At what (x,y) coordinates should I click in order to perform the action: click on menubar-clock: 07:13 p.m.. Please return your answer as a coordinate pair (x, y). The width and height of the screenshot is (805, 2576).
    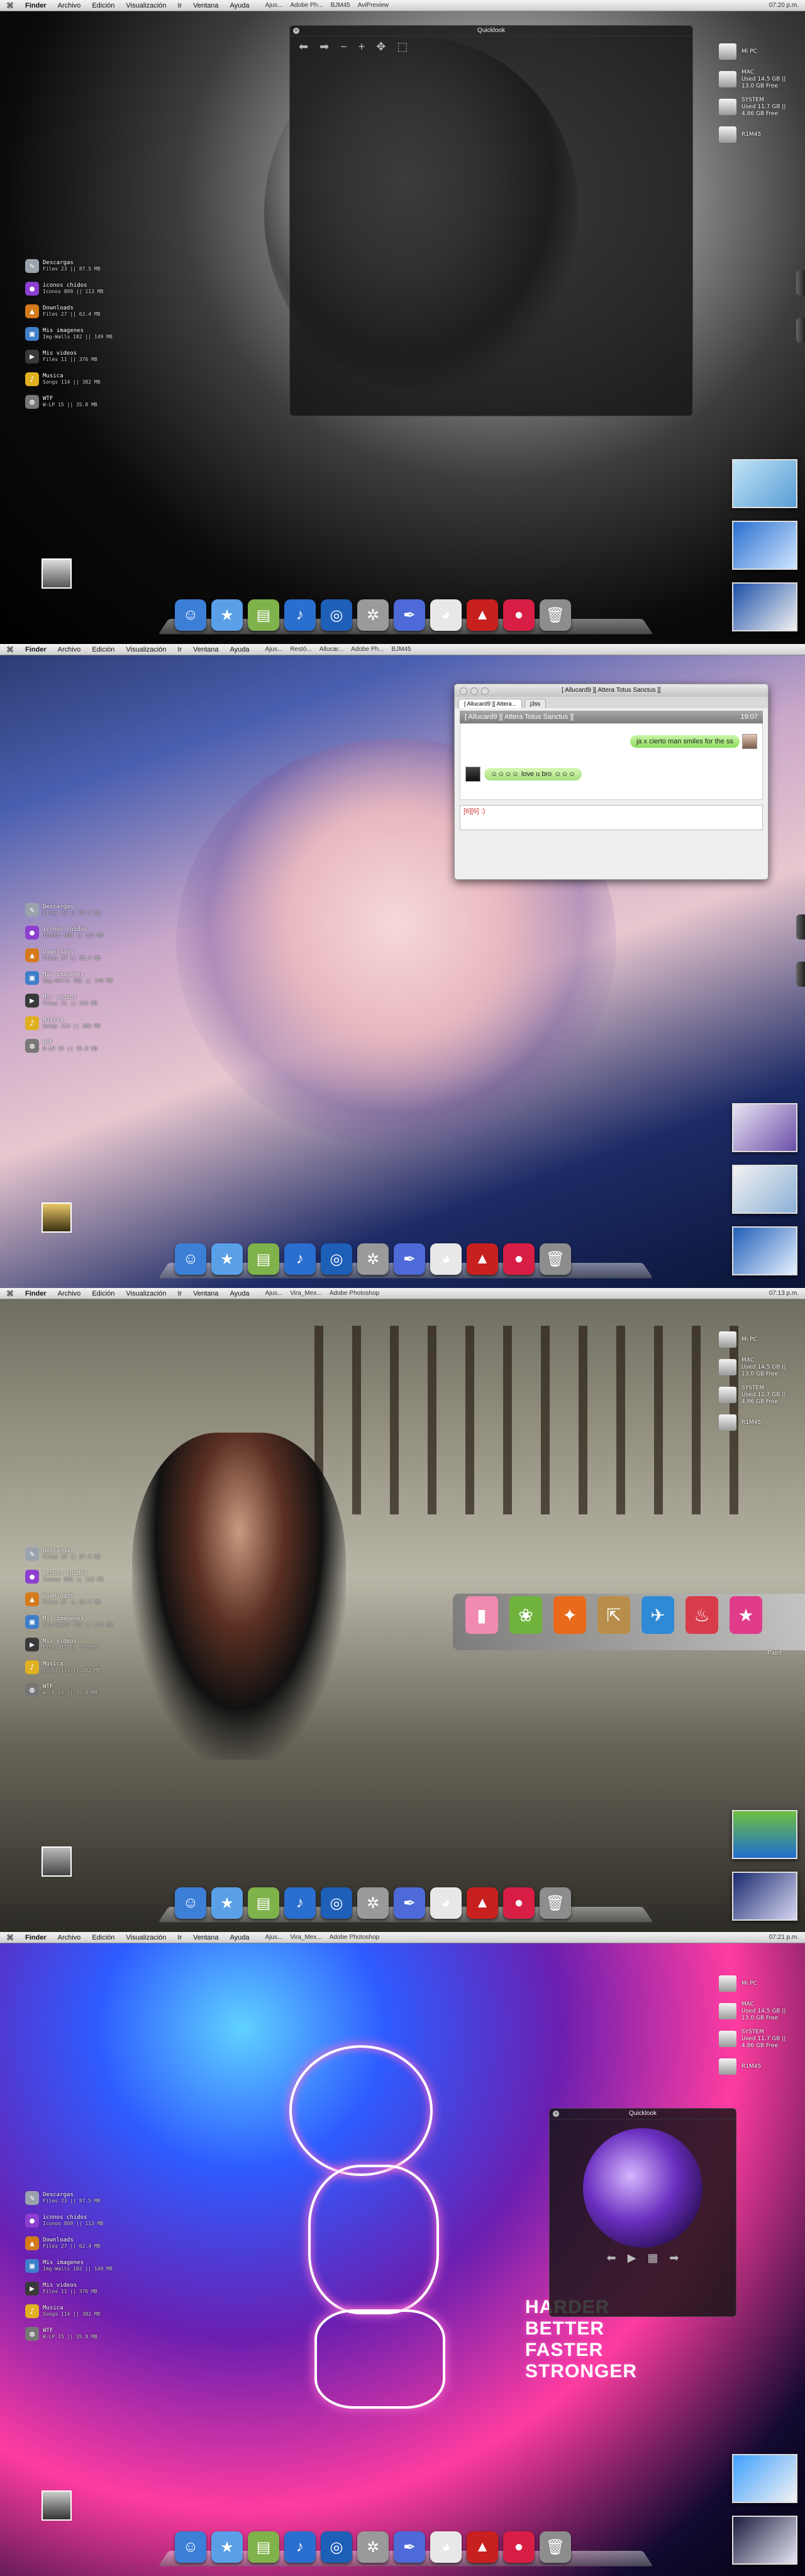
    Looking at the image, I should click on (784, 1293).